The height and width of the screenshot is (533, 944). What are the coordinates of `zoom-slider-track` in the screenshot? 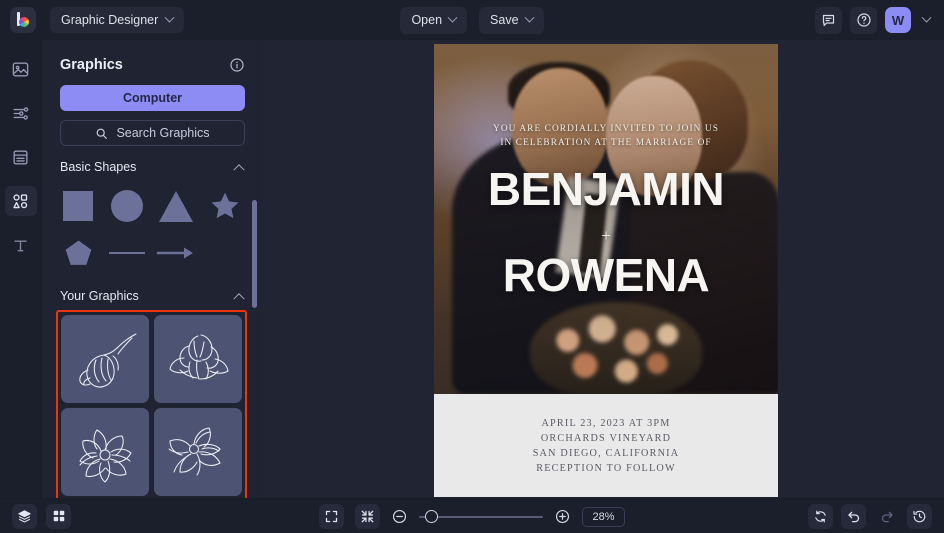 It's located at (481, 516).